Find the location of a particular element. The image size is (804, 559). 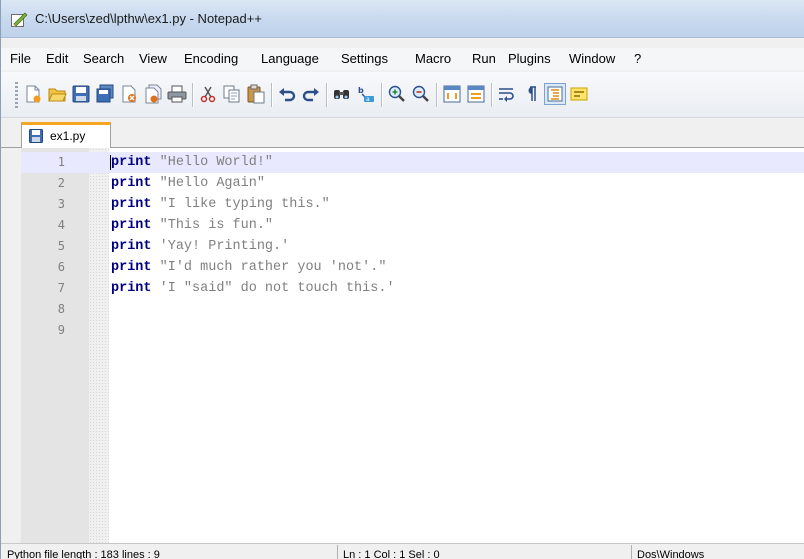

open-file-icon is located at coordinates (57, 94).